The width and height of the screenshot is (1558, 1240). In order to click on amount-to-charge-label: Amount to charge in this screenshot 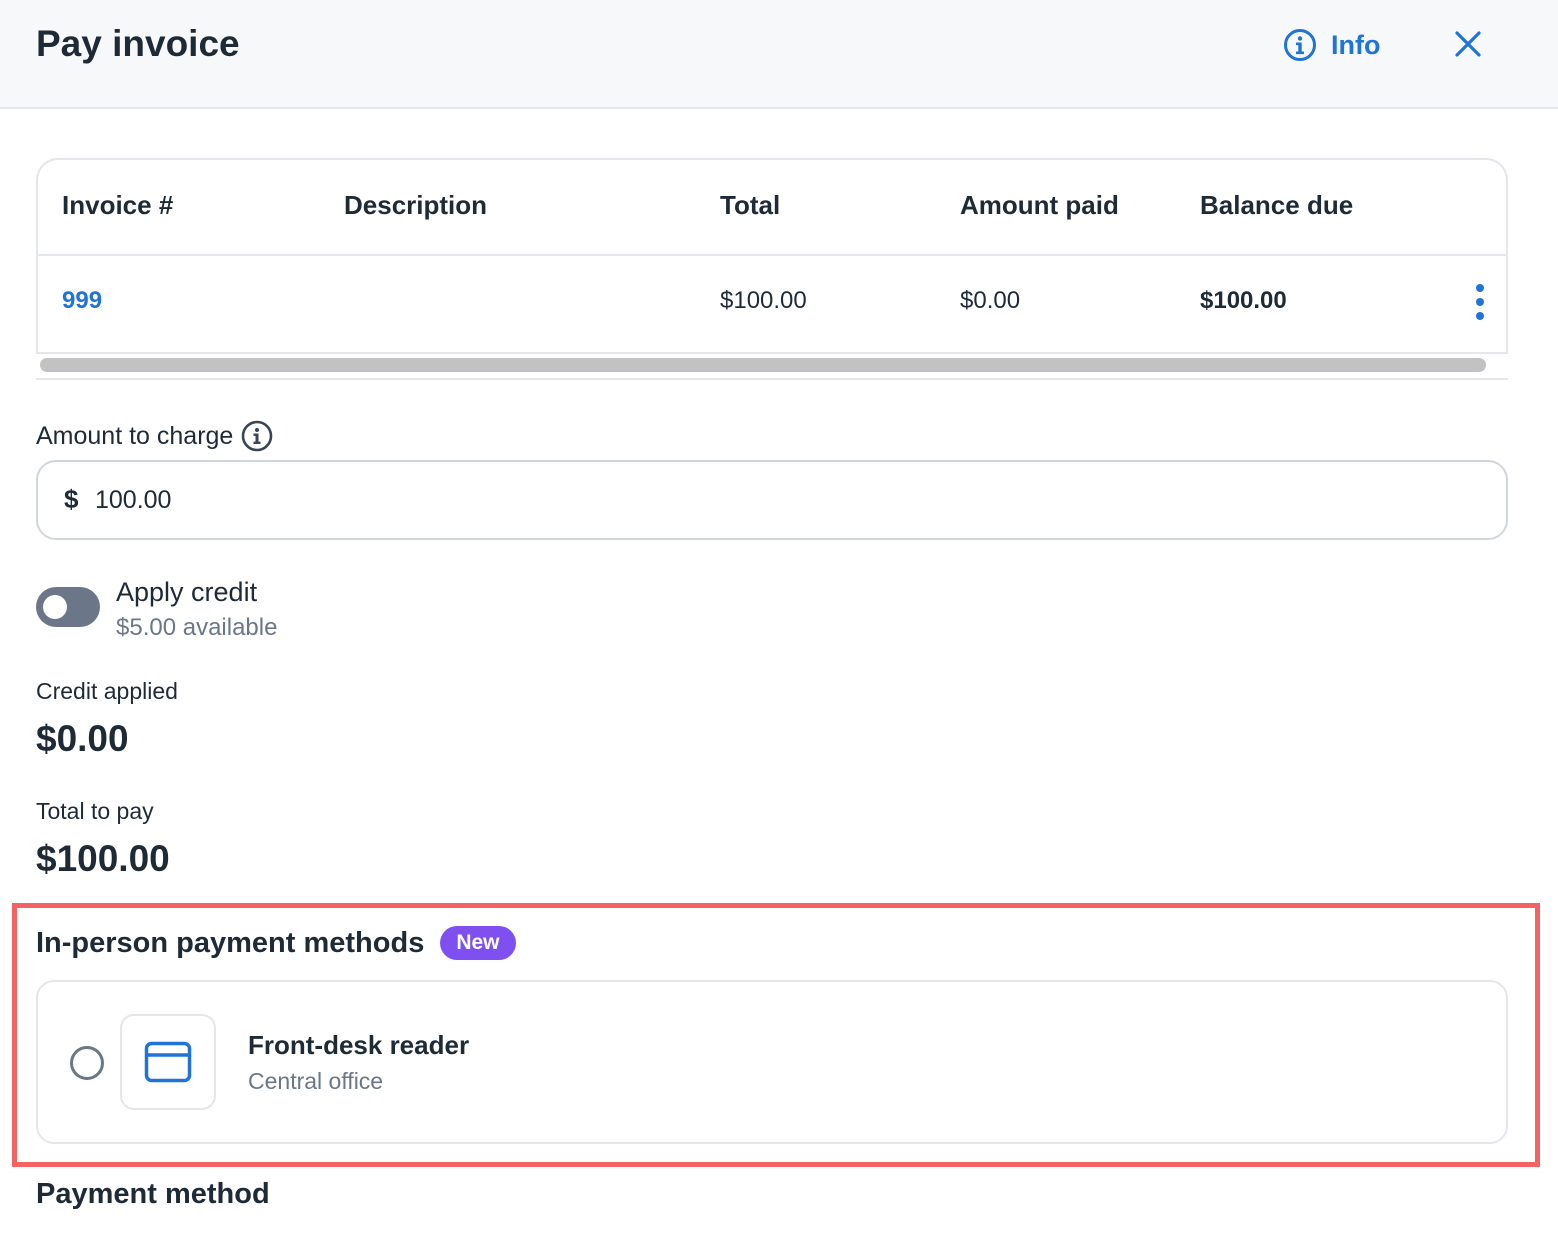, I will do `click(154, 436)`.